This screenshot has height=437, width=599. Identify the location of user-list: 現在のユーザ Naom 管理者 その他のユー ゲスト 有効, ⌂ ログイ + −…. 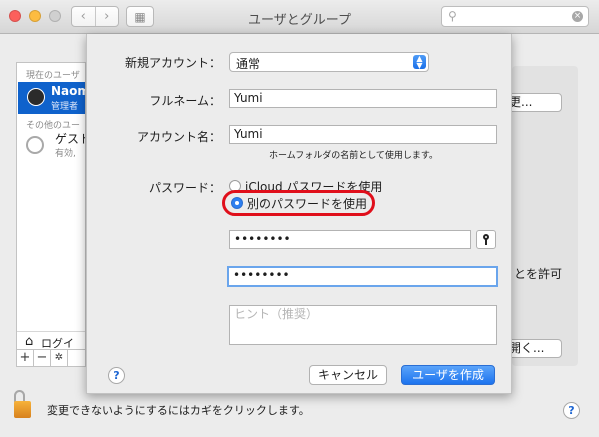
(51, 214).